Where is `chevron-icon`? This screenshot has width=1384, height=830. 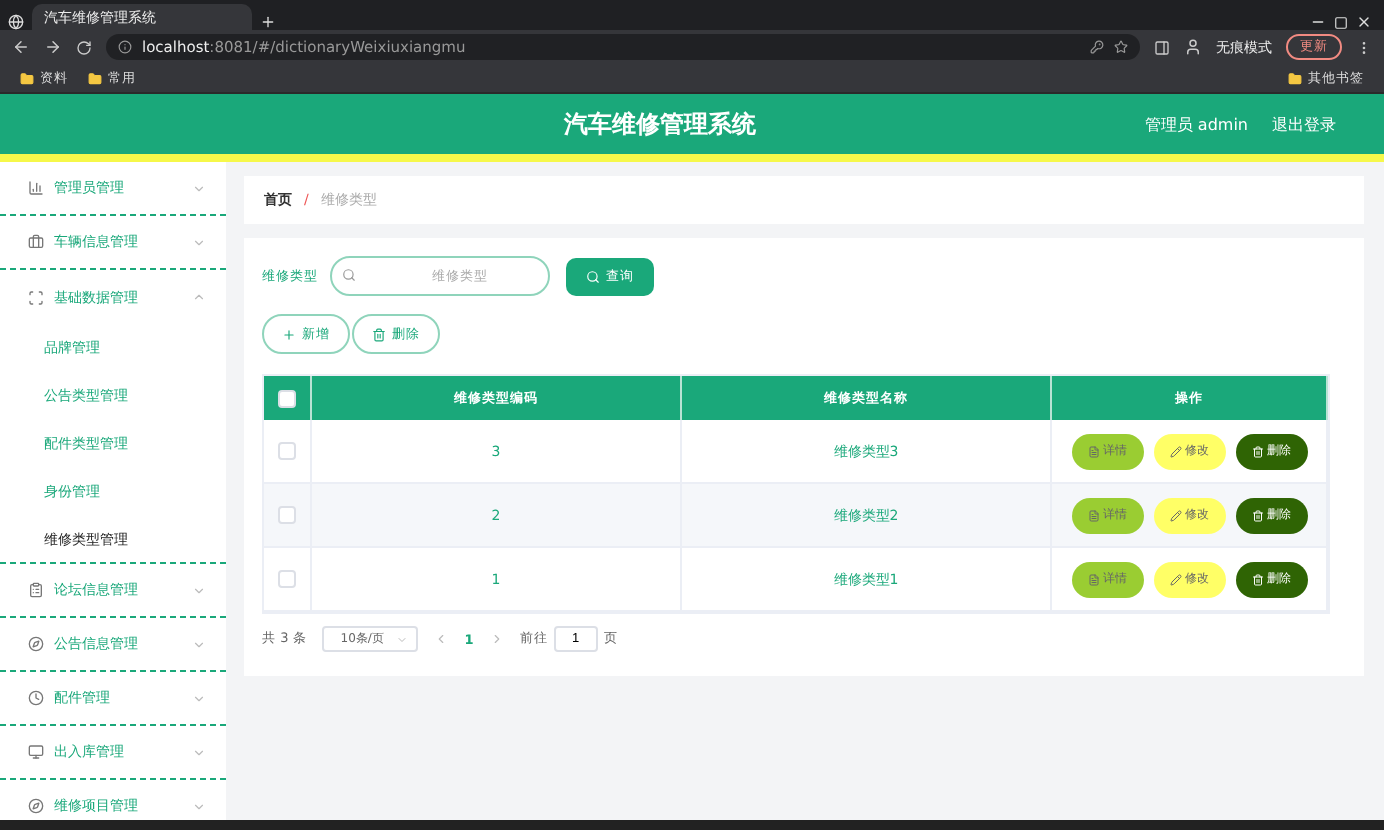 chevron-icon is located at coordinates (402, 639).